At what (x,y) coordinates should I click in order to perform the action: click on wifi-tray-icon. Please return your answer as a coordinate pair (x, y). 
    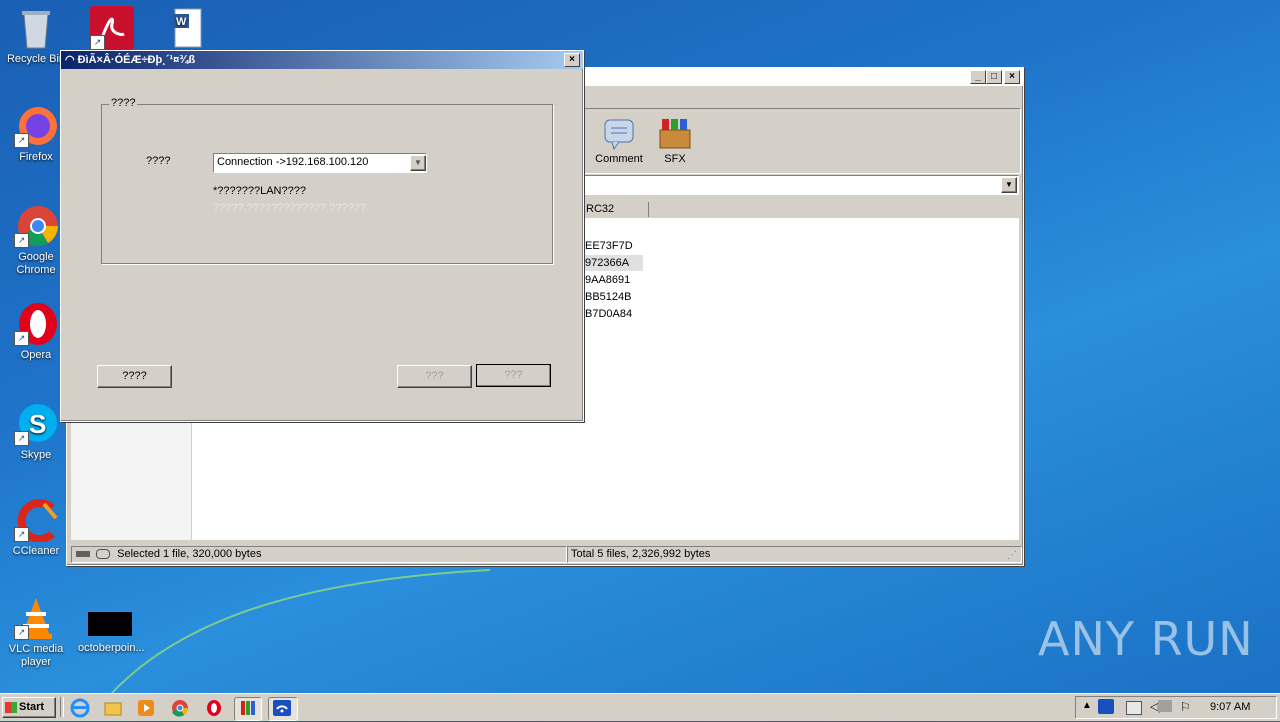
    Looking at the image, I should click on (1106, 706).